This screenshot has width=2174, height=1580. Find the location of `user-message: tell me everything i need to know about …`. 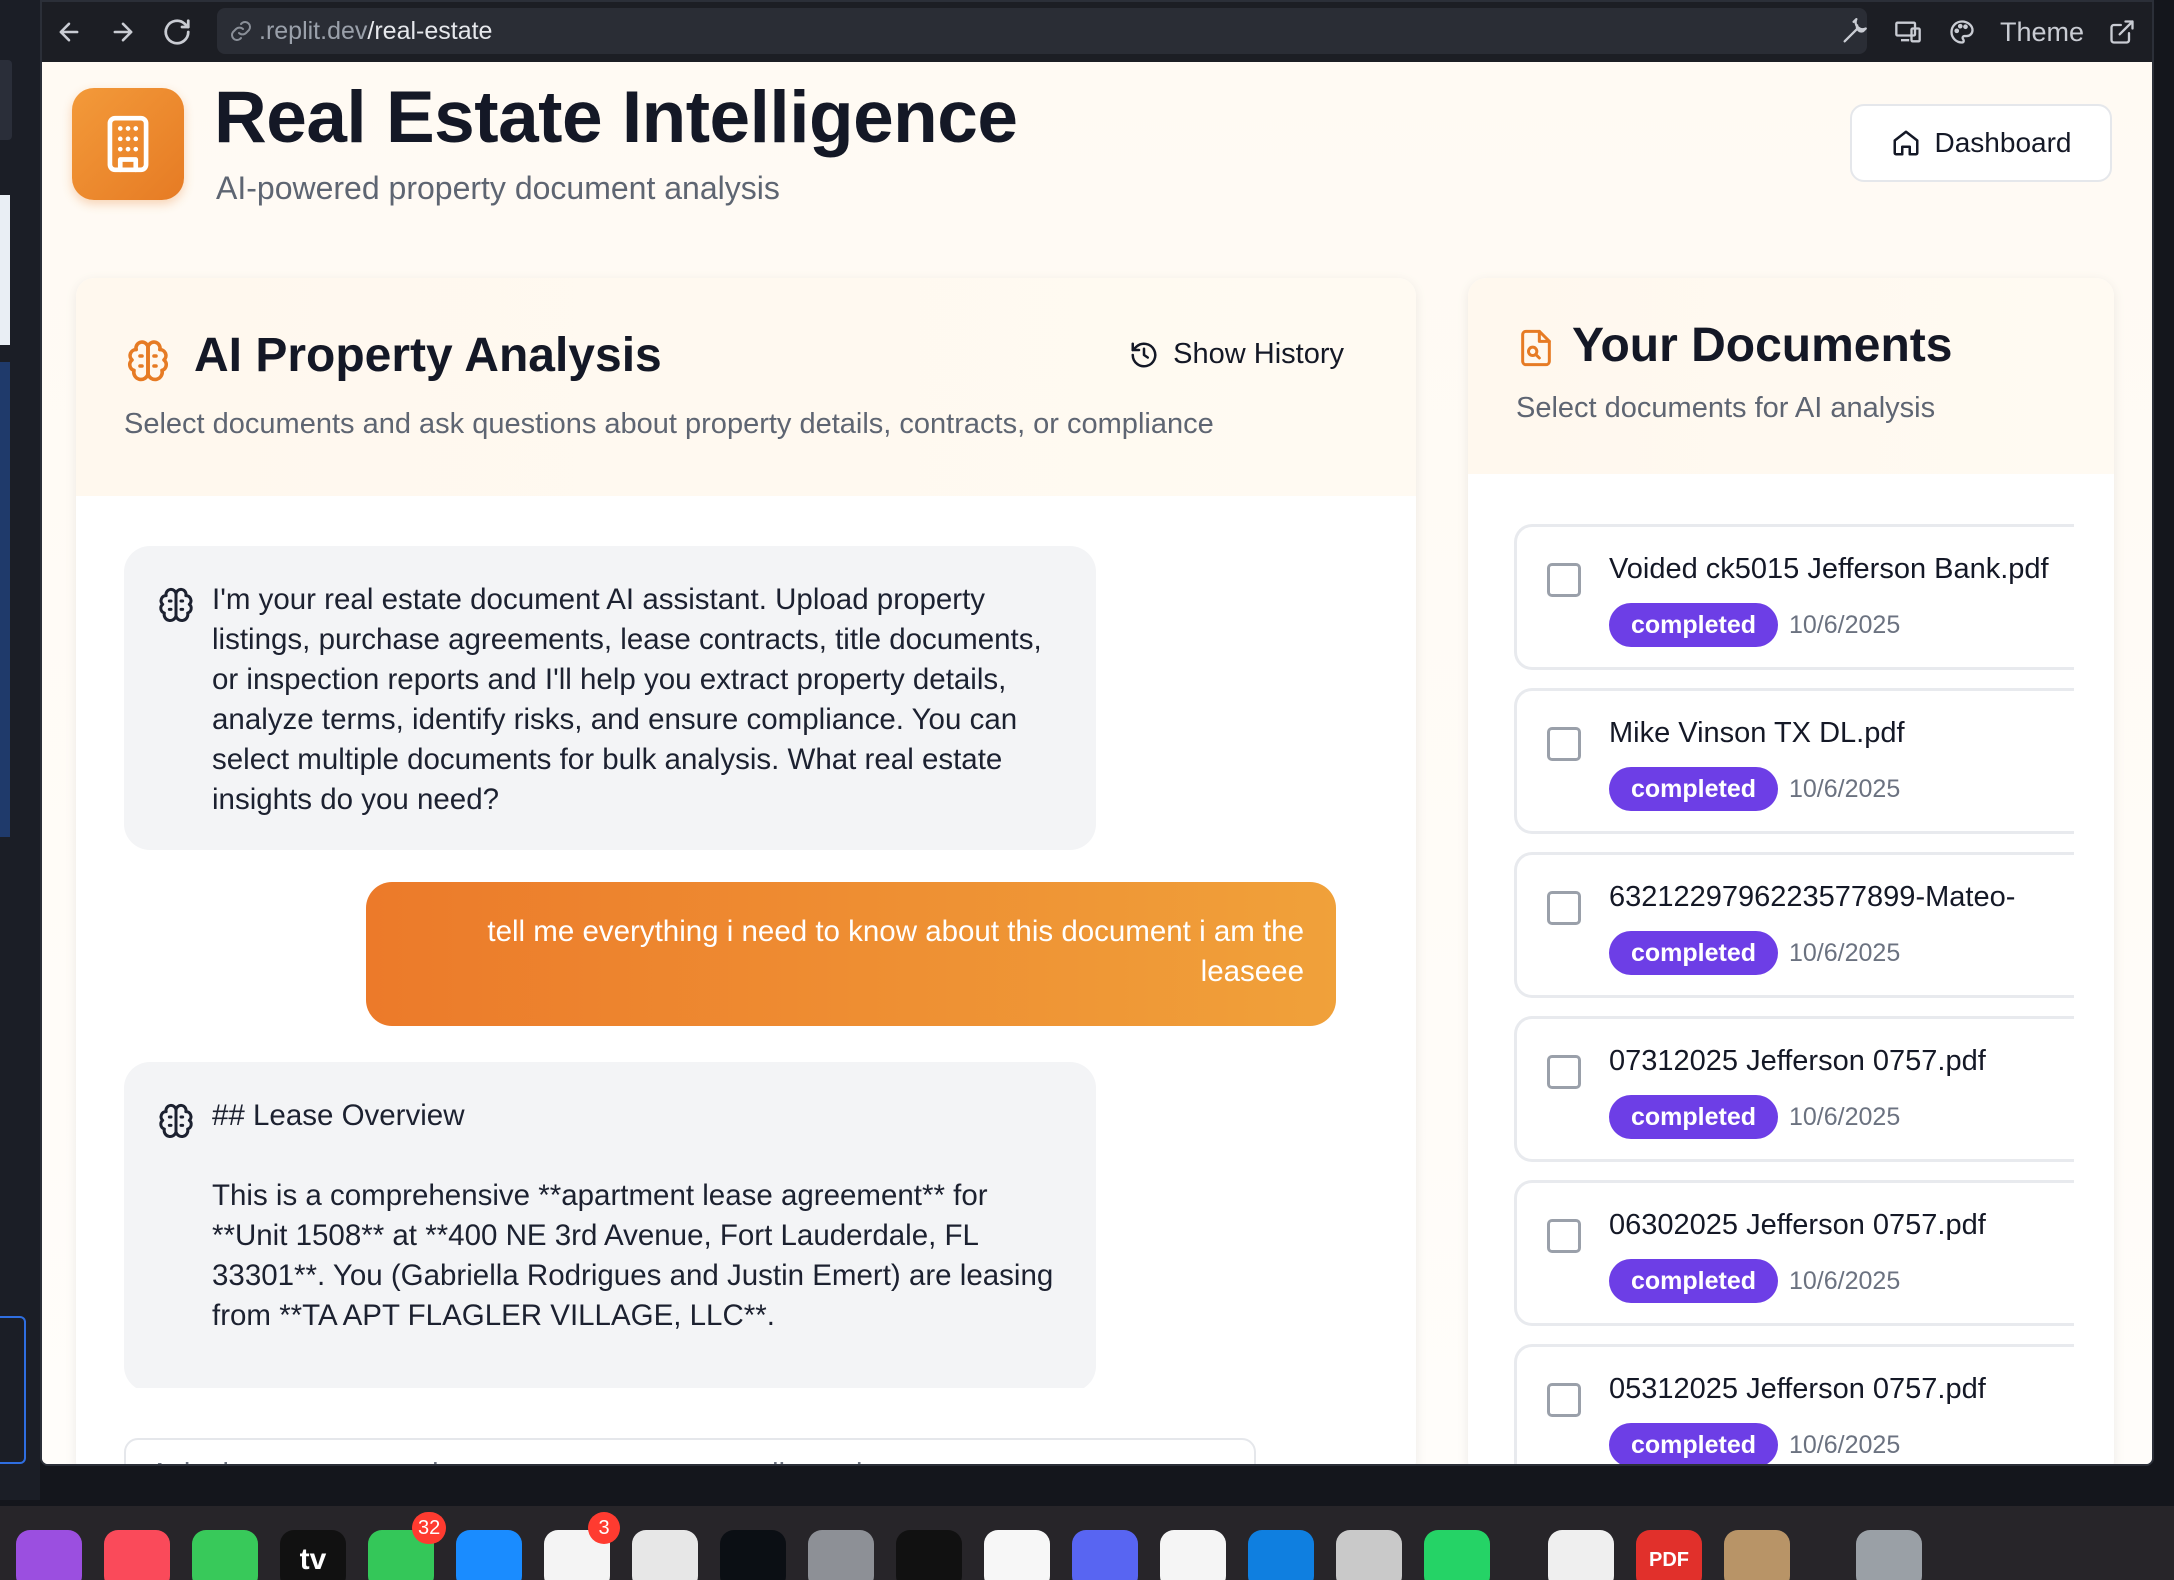

user-message: tell me everything i need to know about … is located at coordinates (851, 954).